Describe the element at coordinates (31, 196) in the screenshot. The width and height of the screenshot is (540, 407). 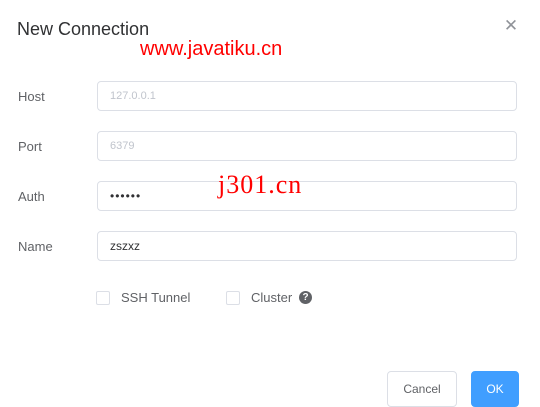
I see `auth-label: Auth` at that location.